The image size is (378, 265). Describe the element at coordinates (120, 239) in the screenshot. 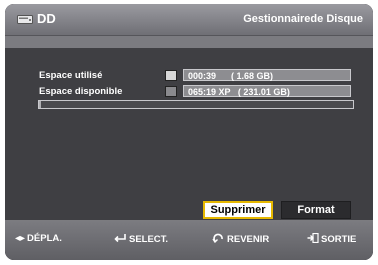

I see `enter-icon` at that location.